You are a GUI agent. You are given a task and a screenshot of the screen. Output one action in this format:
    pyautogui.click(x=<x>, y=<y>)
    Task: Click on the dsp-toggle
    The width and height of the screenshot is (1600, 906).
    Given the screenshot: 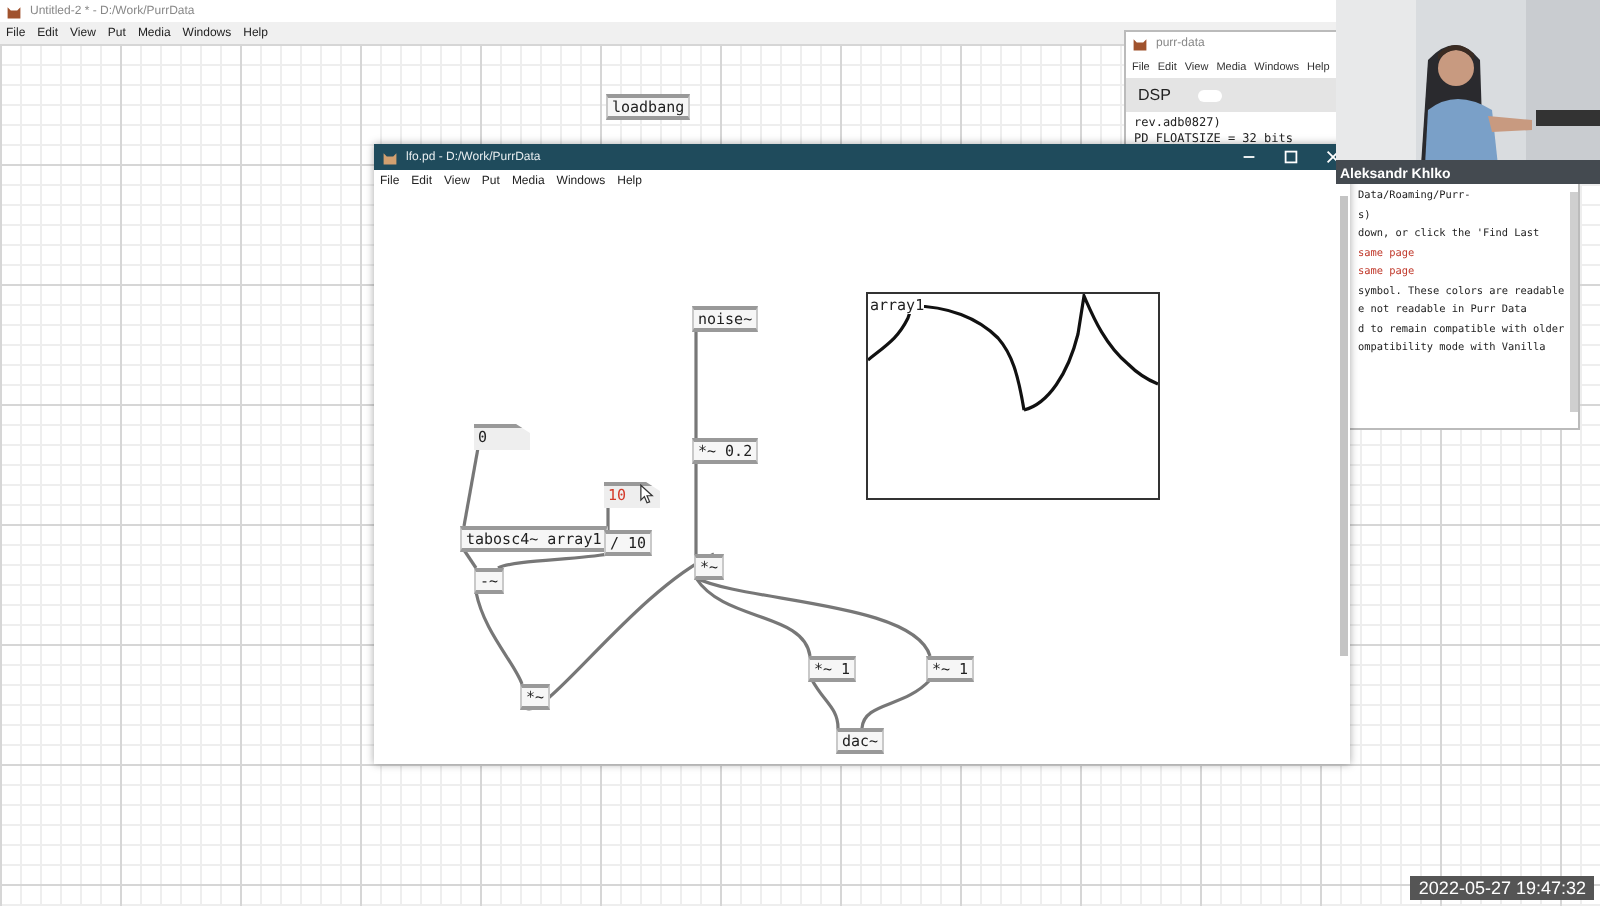 What is the action you would take?
    pyautogui.click(x=1210, y=95)
    